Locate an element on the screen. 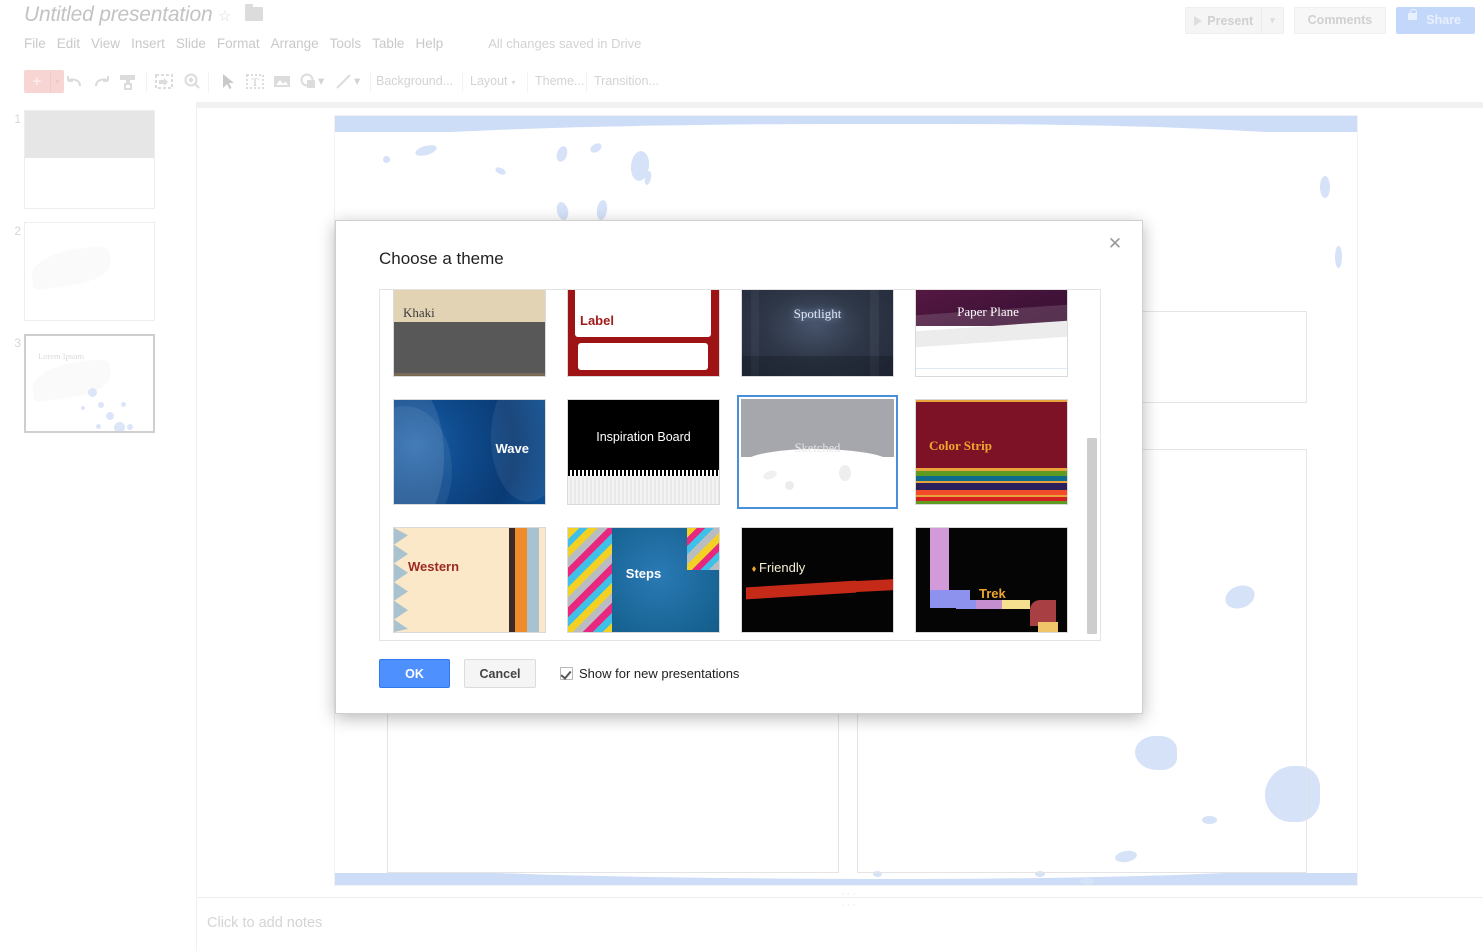 This screenshot has width=1483, height=951. preview-chevrons is located at coordinates (703, 549).